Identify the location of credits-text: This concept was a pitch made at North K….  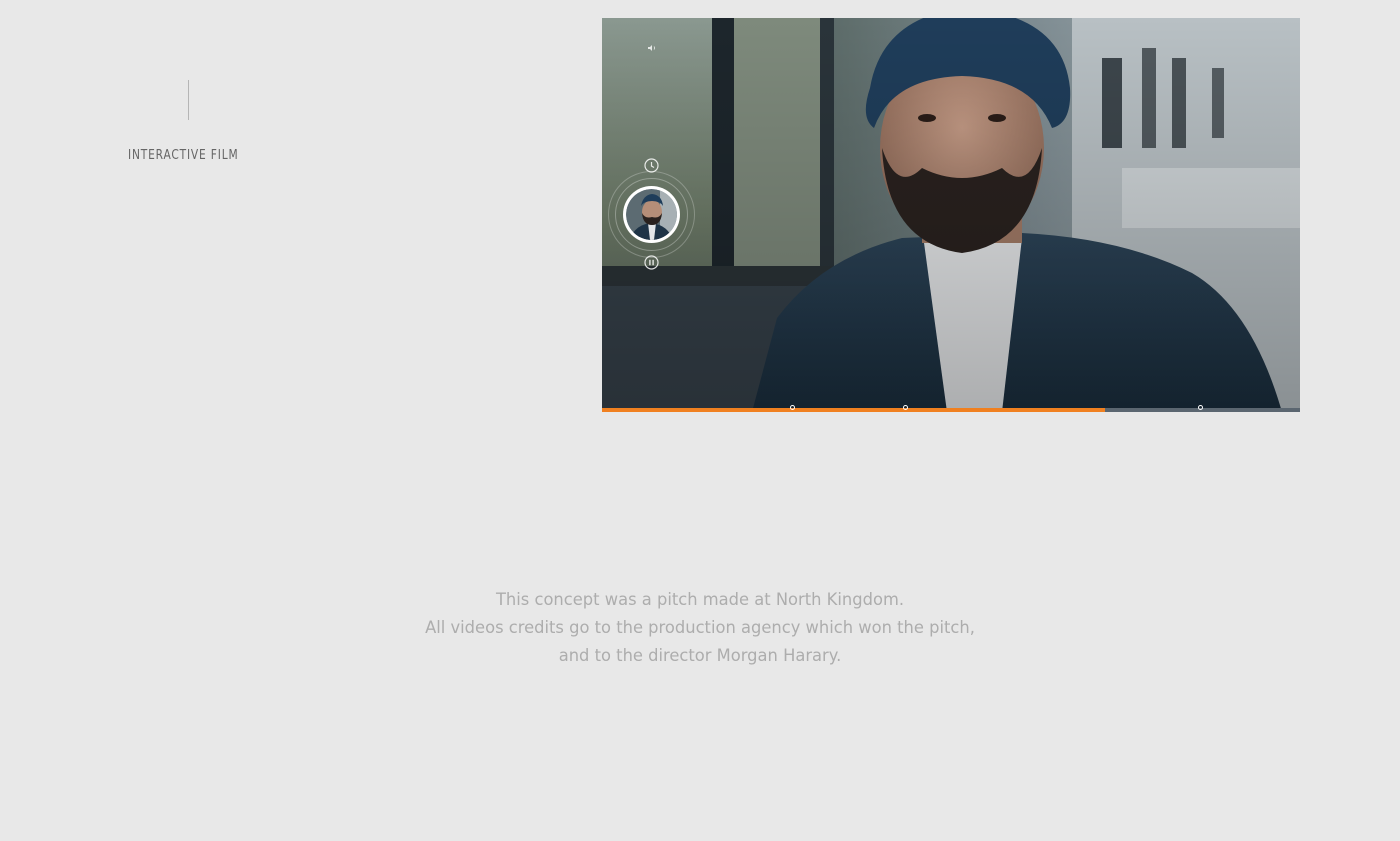
(700, 628).